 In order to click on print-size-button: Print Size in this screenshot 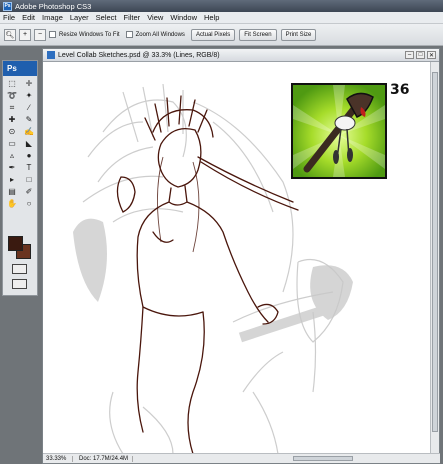, I will do `click(298, 34)`.